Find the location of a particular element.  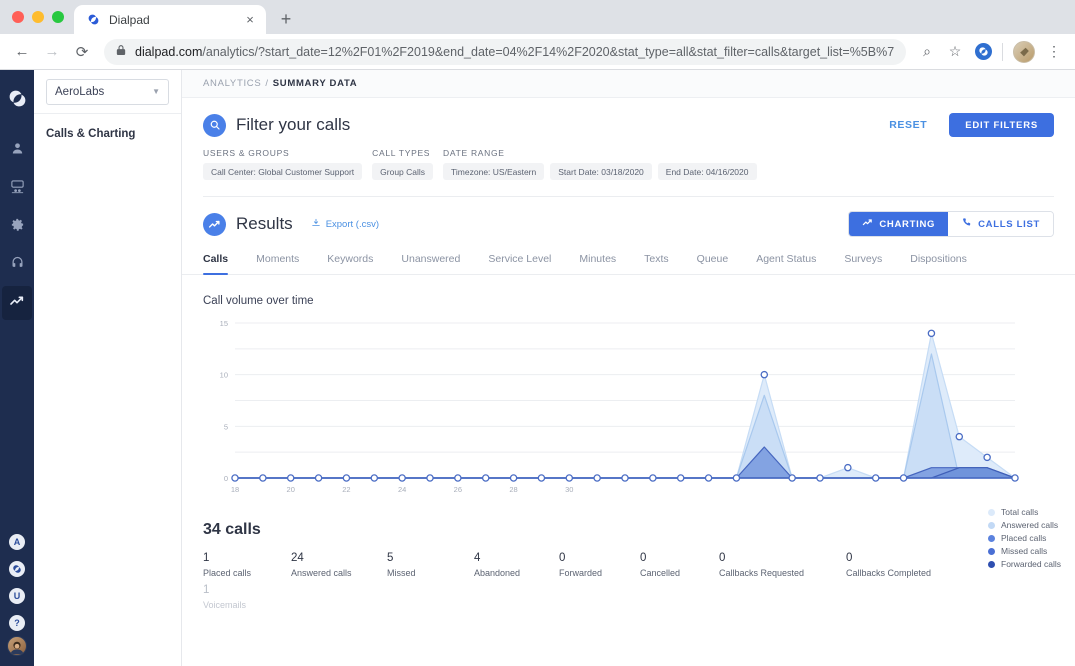

reset-filters-button: RESET is located at coordinates (908, 125).